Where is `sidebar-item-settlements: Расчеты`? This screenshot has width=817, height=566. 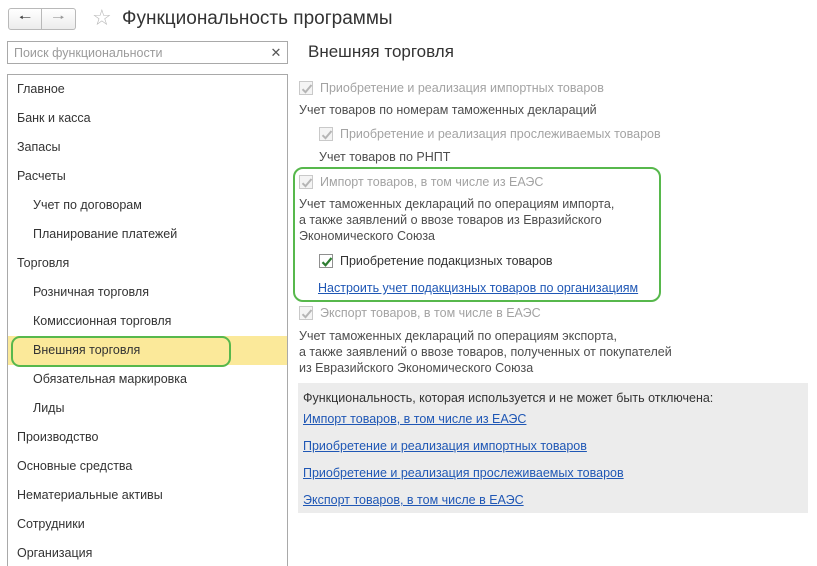 sidebar-item-settlements: Расчеты is located at coordinates (147, 176).